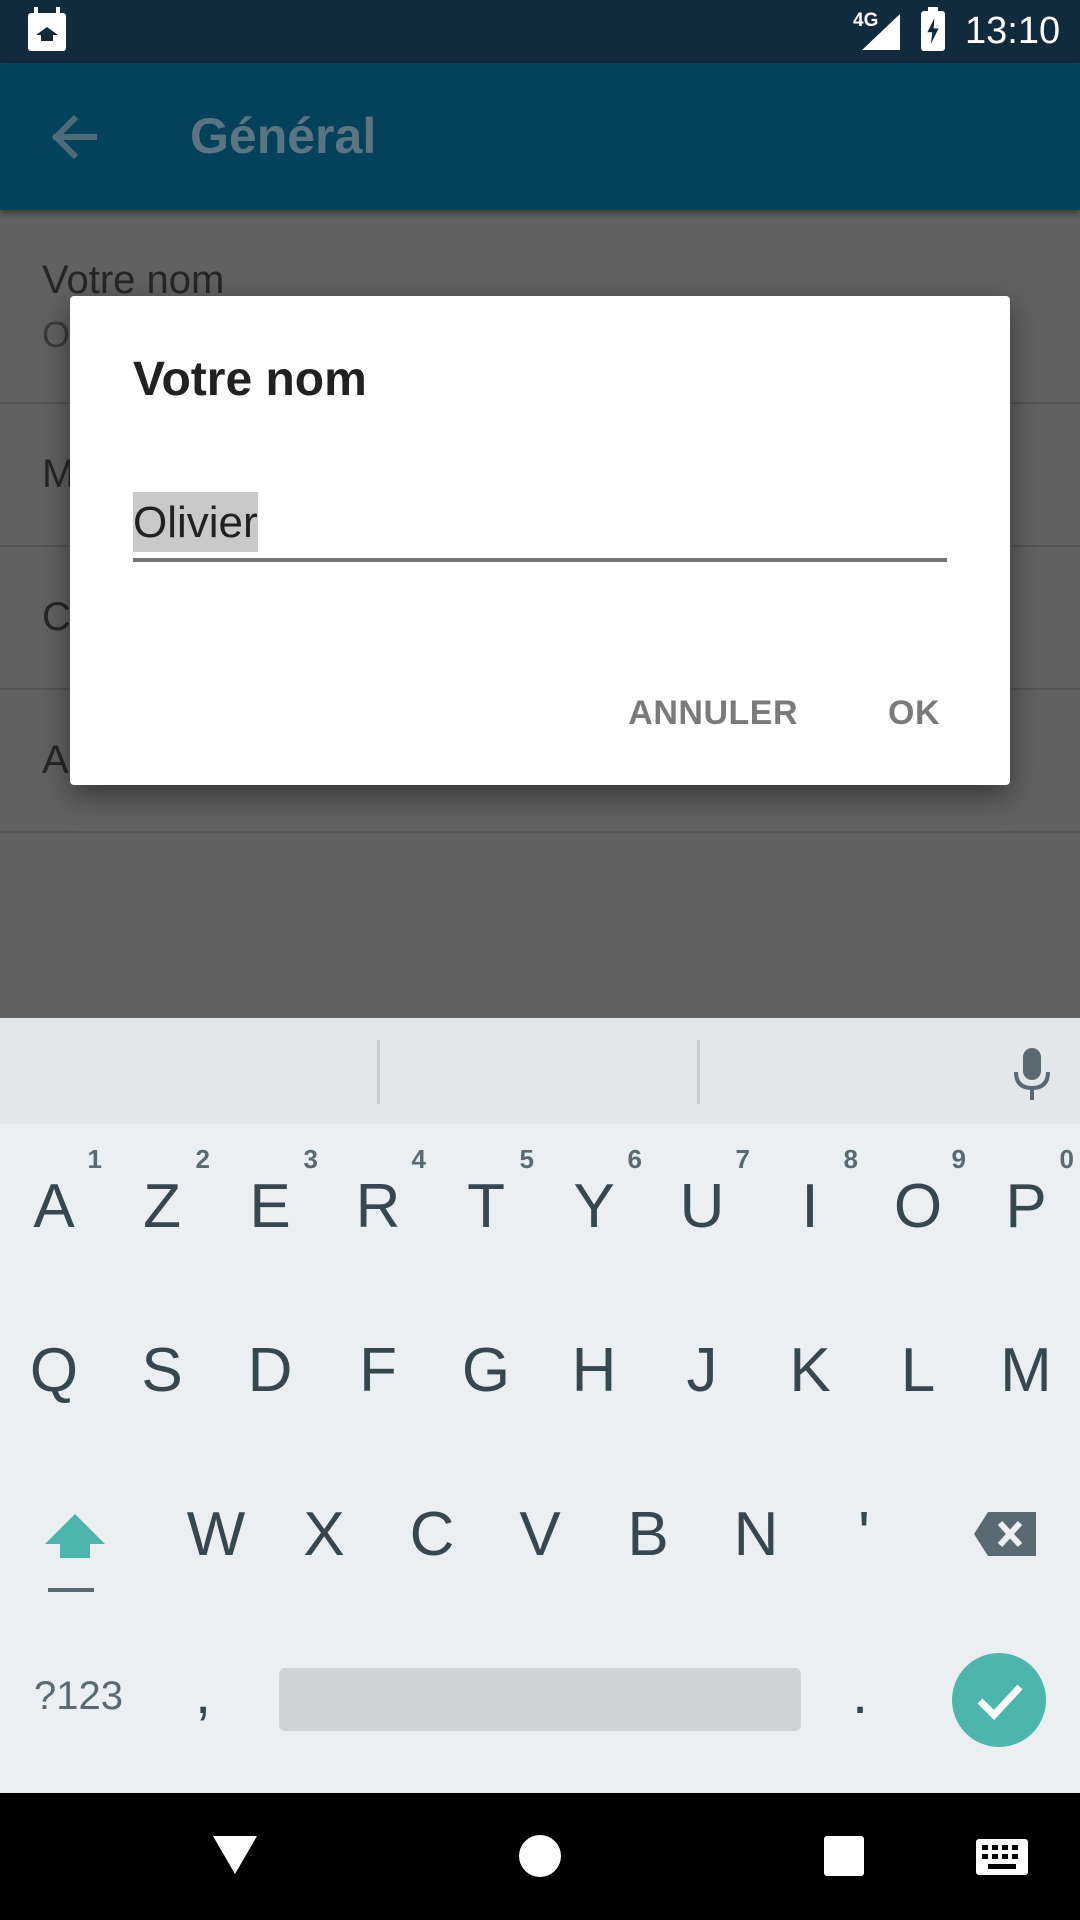 Image resolution: width=1080 pixels, height=1920 pixels. Describe the element at coordinates (860, 1693) in the screenshot. I see `period-key: .` at that location.